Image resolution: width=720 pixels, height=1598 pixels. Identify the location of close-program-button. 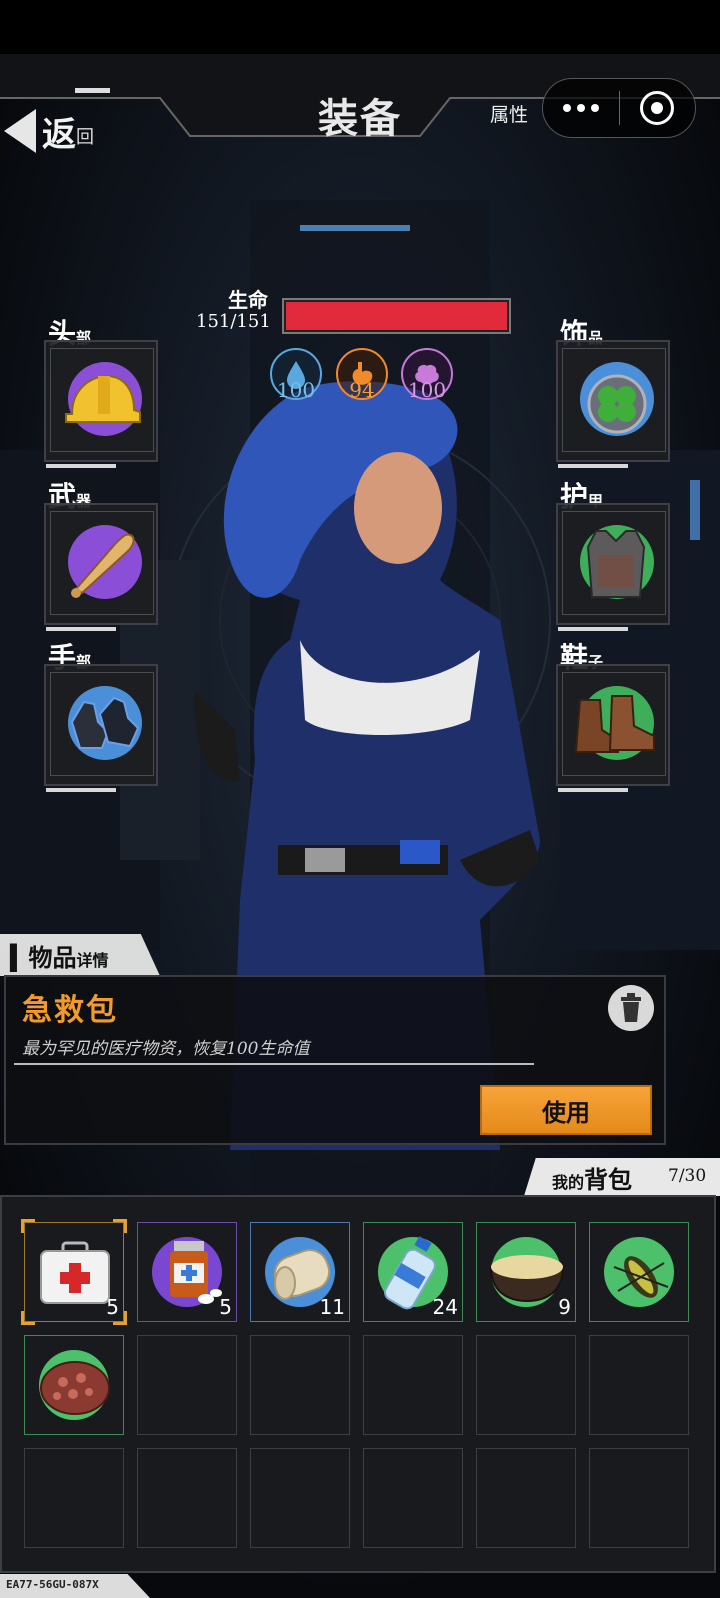
(658, 108).